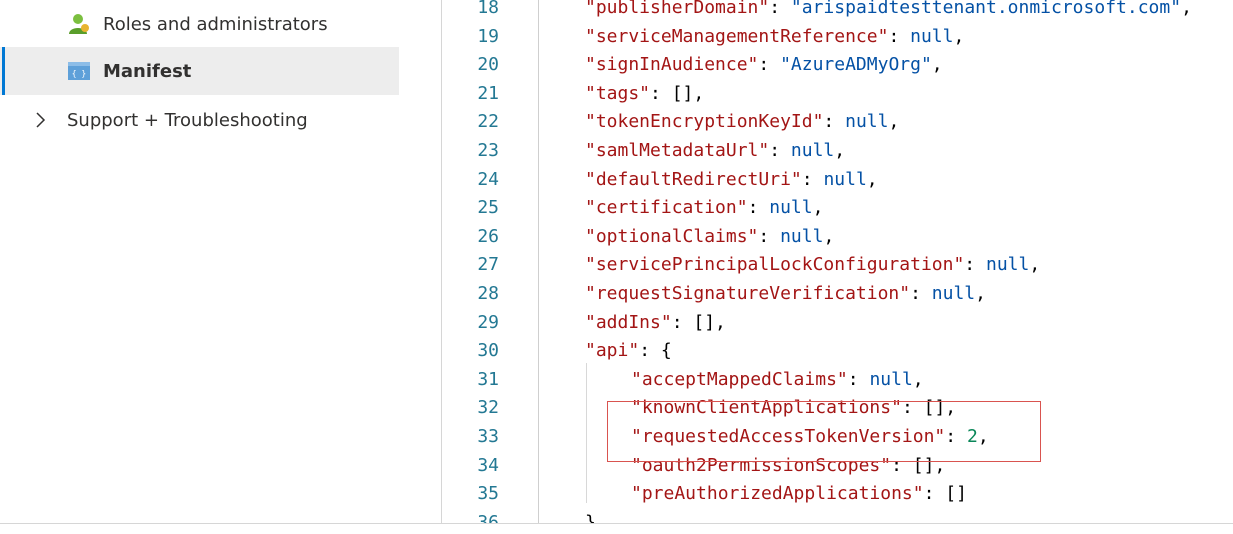  What do you see at coordinates (488, 179) in the screenshot?
I see `line-number: 24` at bounding box center [488, 179].